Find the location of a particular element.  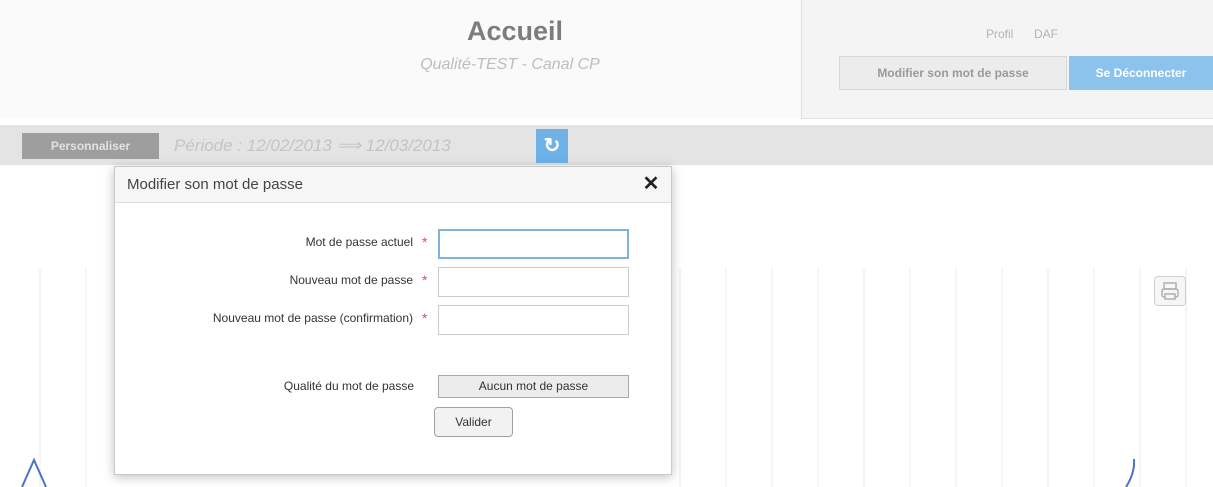

change-password-button: Modifier son mot de passe is located at coordinates (953, 73).